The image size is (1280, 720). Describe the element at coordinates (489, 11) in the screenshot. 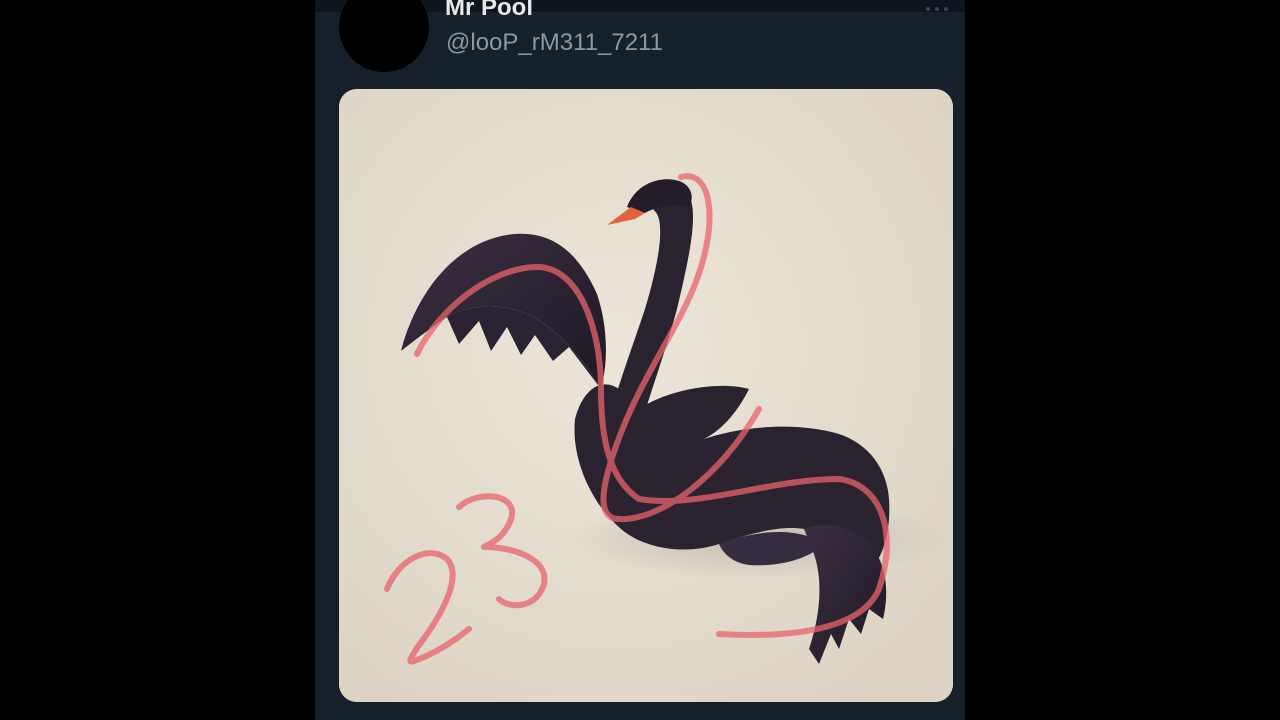

I see `author-display-name: Mr Pool` at that location.